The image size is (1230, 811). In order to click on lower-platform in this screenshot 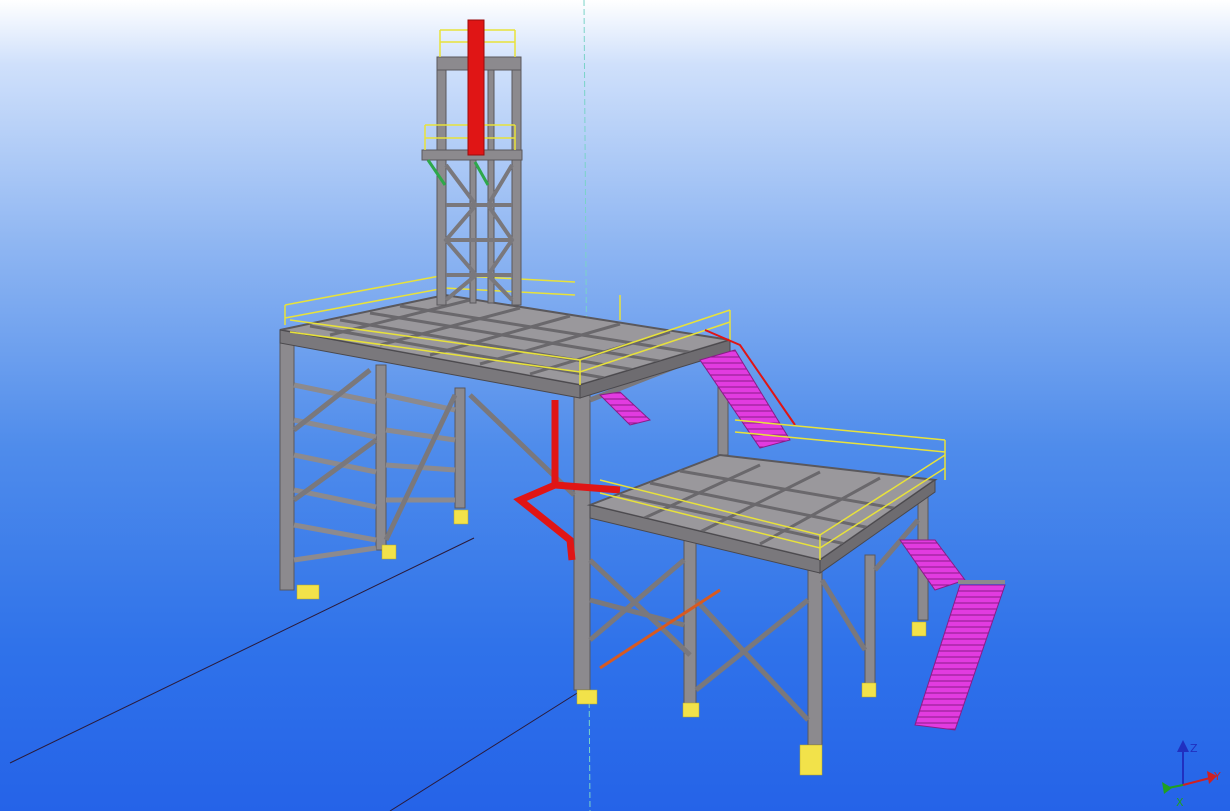, I will do `click(766, 582)`.